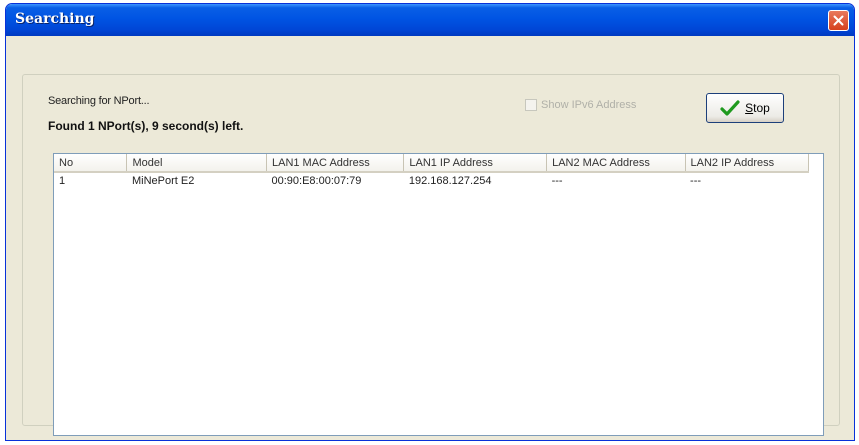 The width and height of the screenshot is (859, 445). I want to click on show-ipv6-label: Show IPv6 Address, so click(589, 105).